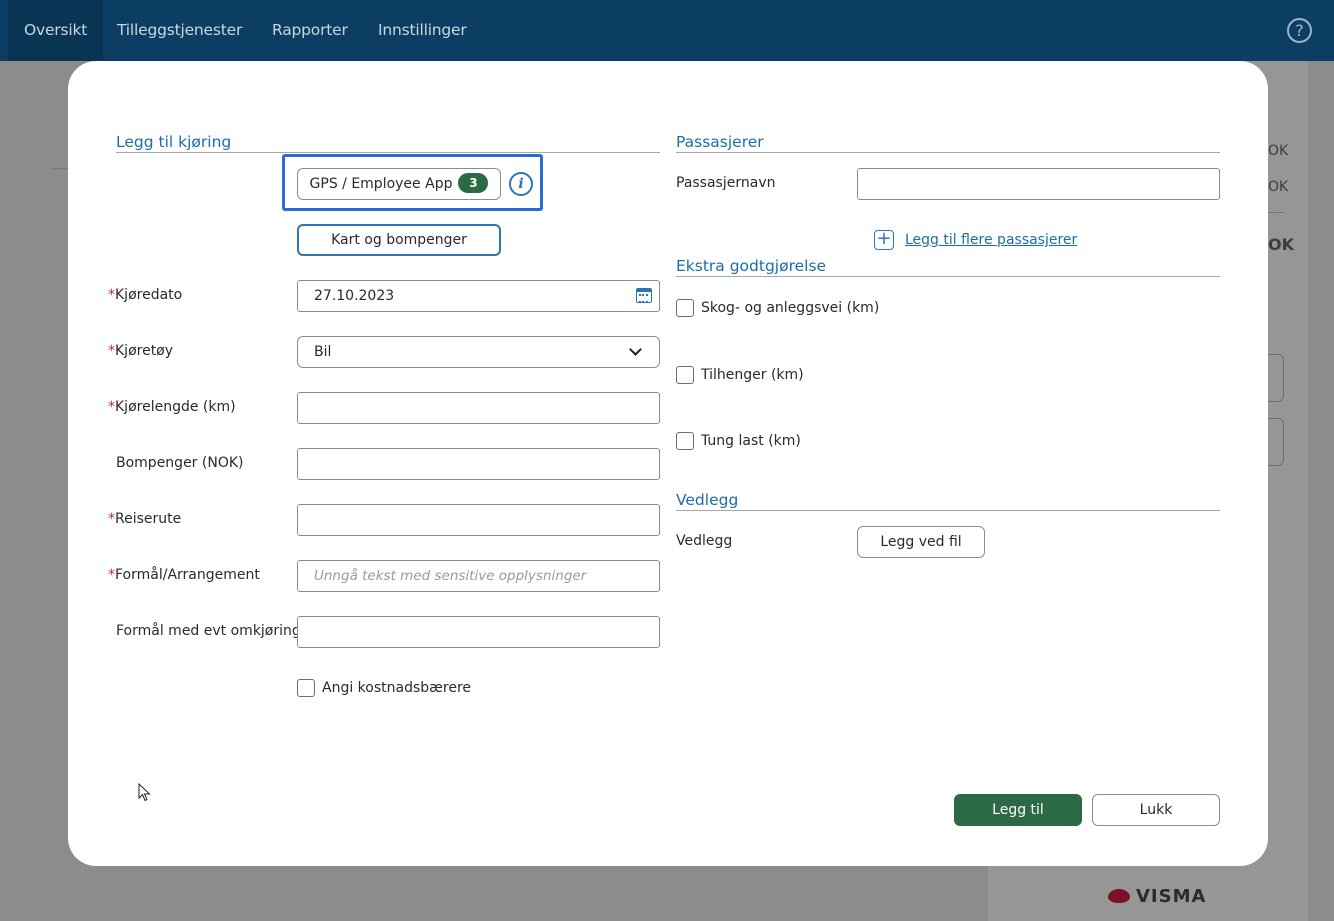 The height and width of the screenshot is (921, 1334). What do you see at coordinates (1038, 184) in the screenshot?
I see `passenger-name-input` at bounding box center [1038, 184].